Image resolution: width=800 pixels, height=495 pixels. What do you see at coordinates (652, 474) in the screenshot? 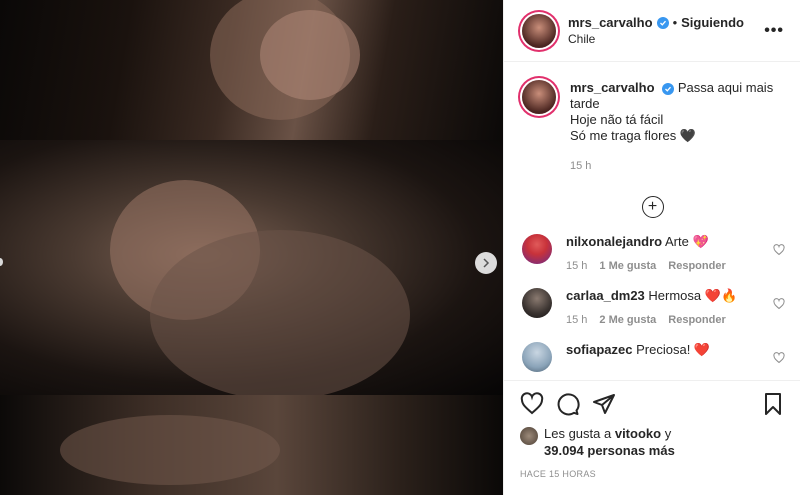
I see `post-timestamp: HACE 15 HORAS` at bounding box center [652, 474].